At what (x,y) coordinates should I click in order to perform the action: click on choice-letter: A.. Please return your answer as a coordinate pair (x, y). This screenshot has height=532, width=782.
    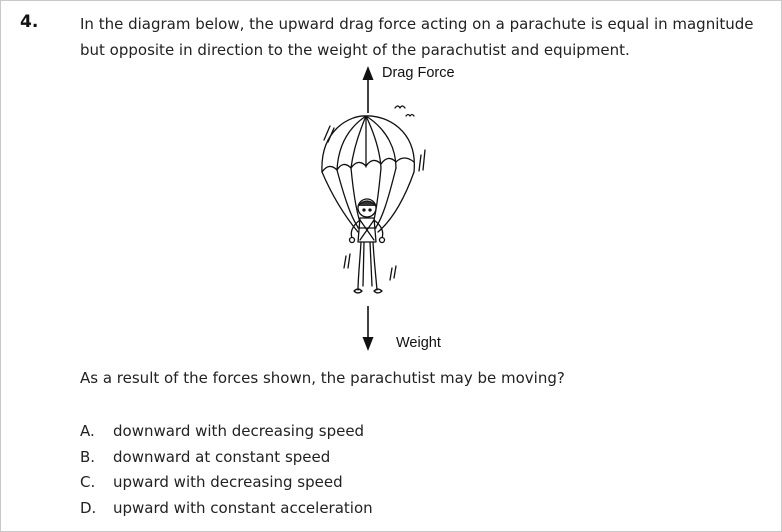
    Looking at the image, I should click on (87, 431).